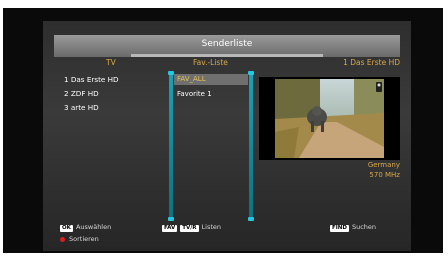 The height and width of the screenshot is (257, 448). I want to click on scrollbar-top-cap, so click(251, 73).